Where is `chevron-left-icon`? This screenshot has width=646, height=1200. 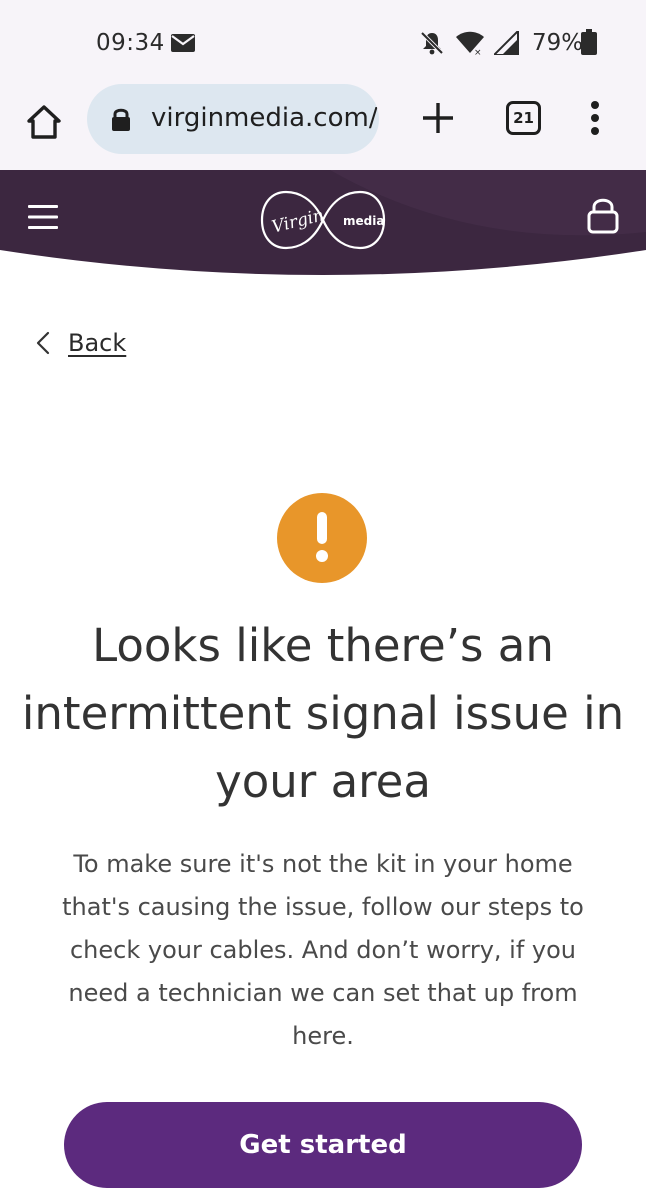 chevron-left-icon is located at coordinates (43, 343).